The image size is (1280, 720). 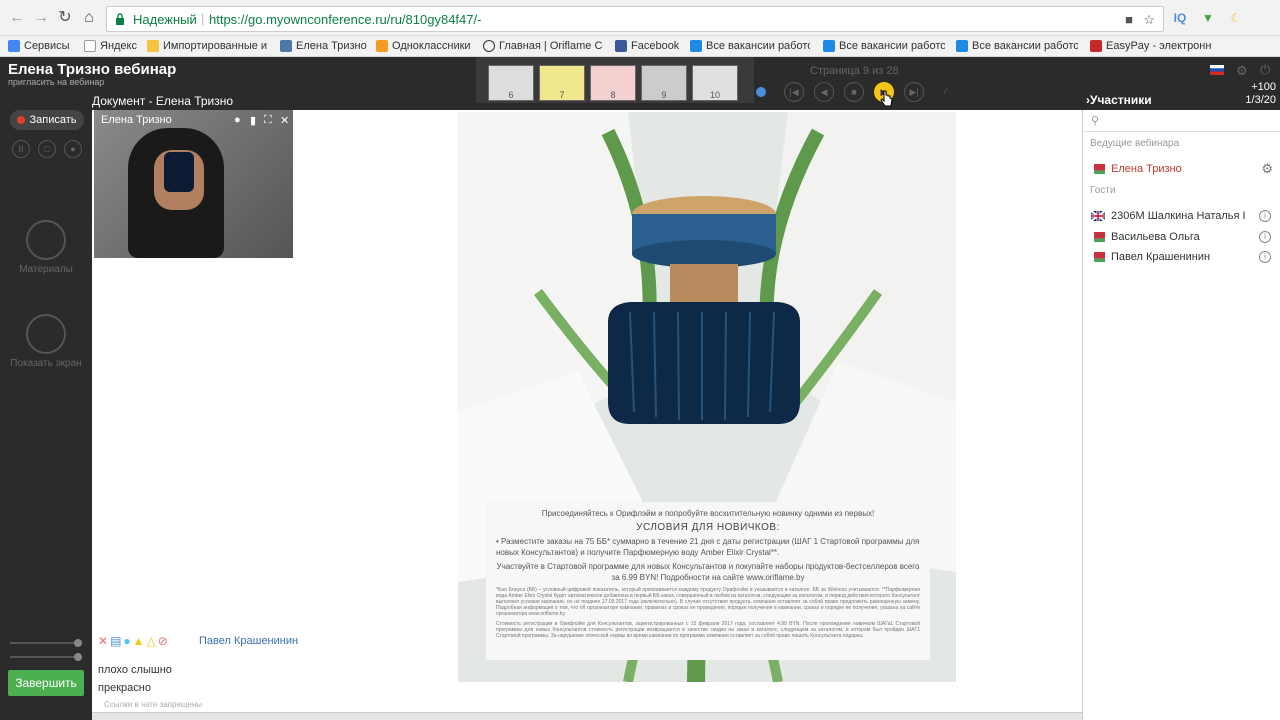 I want to click on clipboard-icon: ▤, so click(x=115, y=641).